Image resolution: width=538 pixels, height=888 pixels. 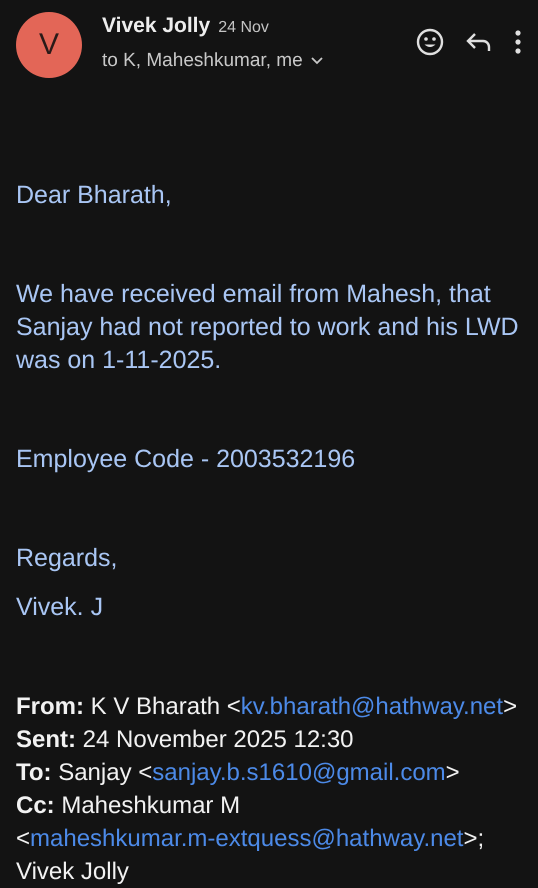 I want to click on recipients: to K, Maheshkumar, me, so click(x=202, y=61).